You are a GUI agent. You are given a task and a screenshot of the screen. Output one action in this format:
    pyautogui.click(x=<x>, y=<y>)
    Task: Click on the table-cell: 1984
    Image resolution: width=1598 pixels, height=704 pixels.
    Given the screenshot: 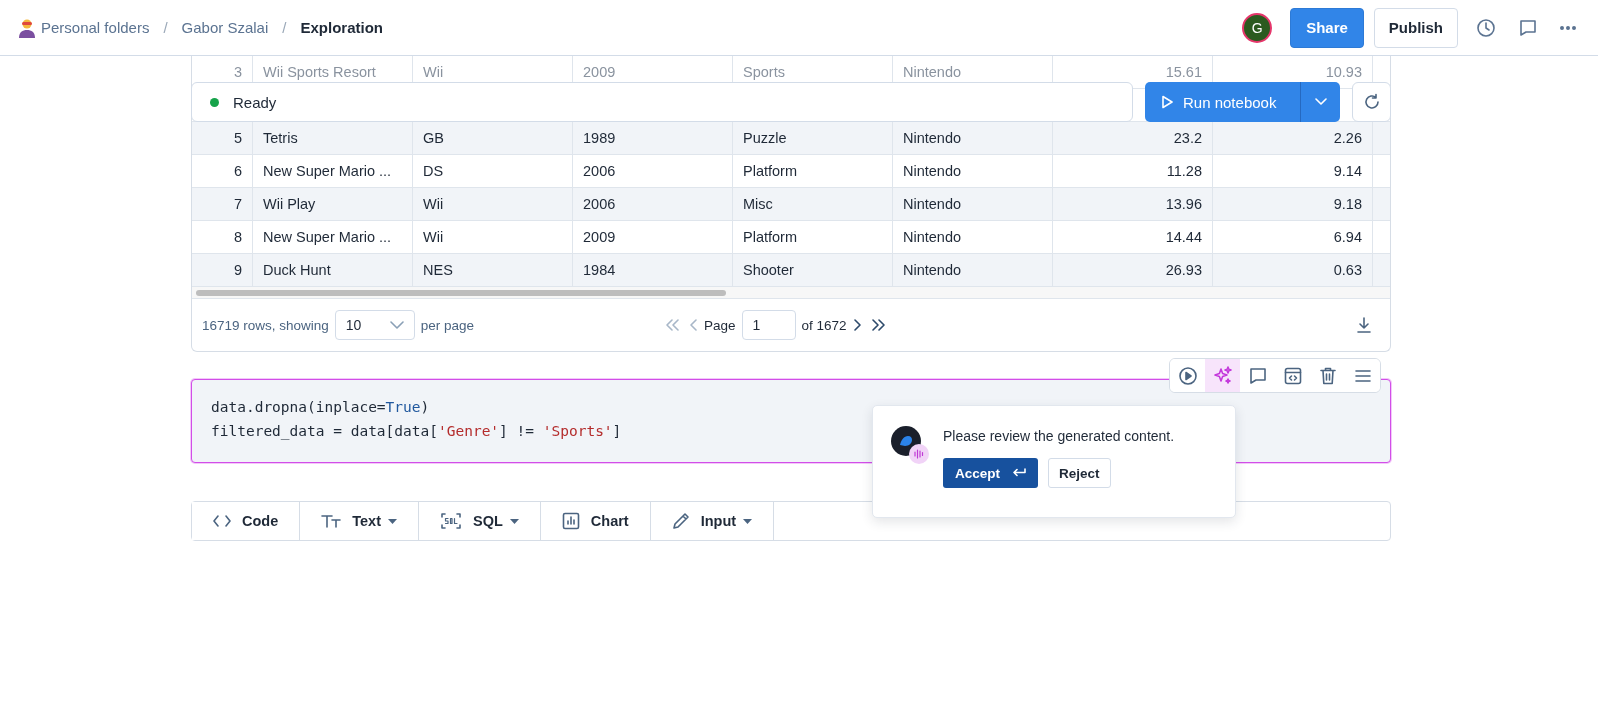 What is the action you would take?
    pyautogui.click(x=653, y=270)
    